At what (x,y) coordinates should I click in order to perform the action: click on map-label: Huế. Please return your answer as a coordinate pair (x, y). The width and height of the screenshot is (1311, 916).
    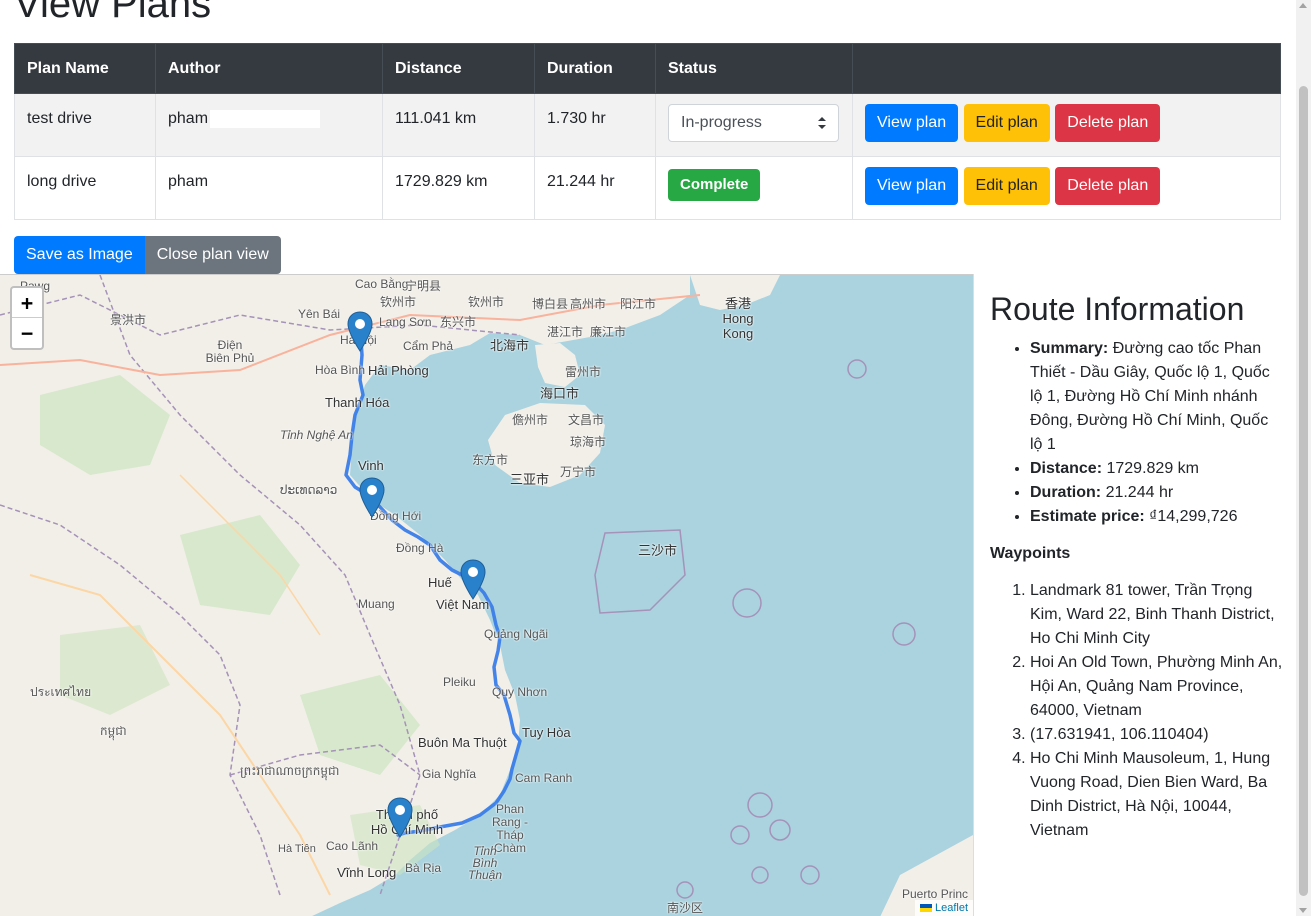
    Looking at the image, I should click on (440, 582).